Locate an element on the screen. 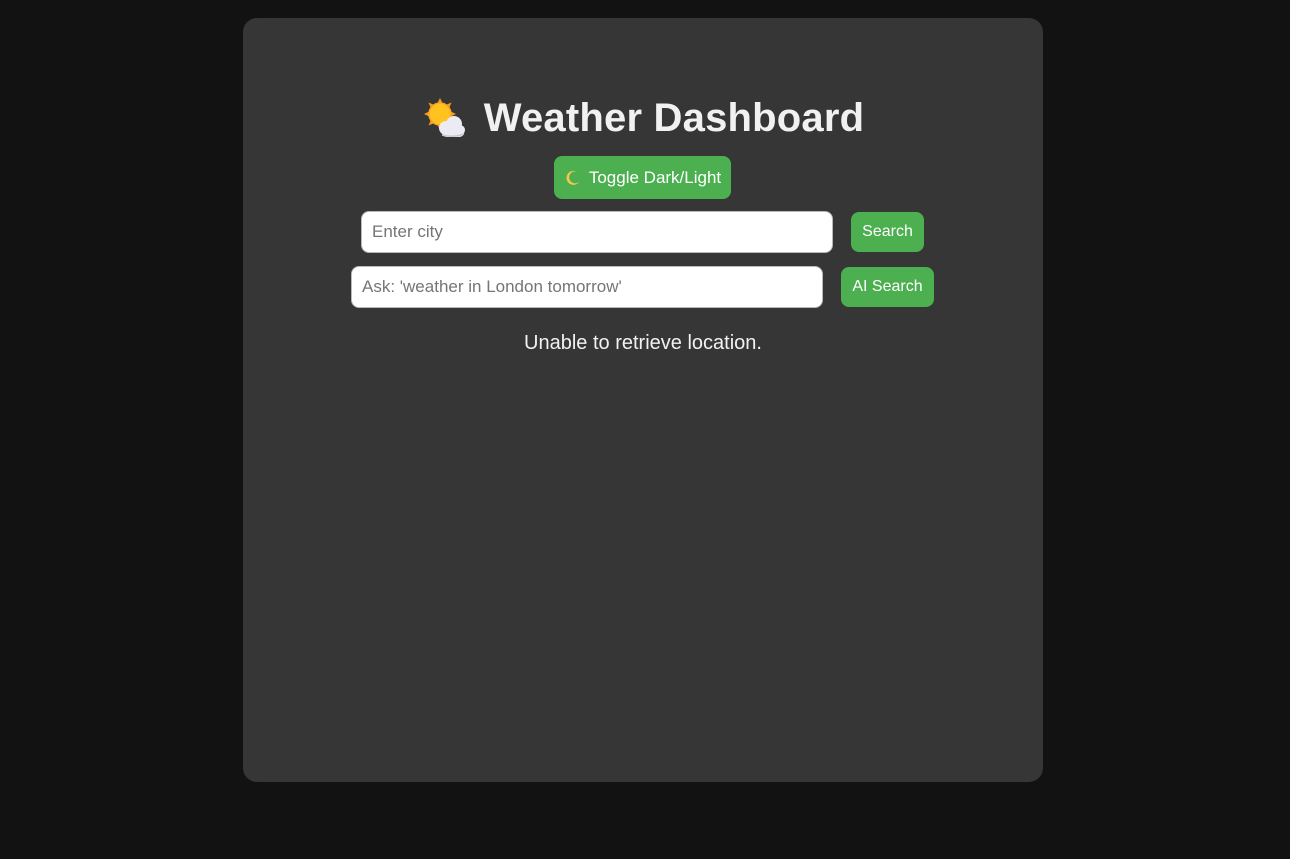  city-search-input is located at coordinates (597, 232).